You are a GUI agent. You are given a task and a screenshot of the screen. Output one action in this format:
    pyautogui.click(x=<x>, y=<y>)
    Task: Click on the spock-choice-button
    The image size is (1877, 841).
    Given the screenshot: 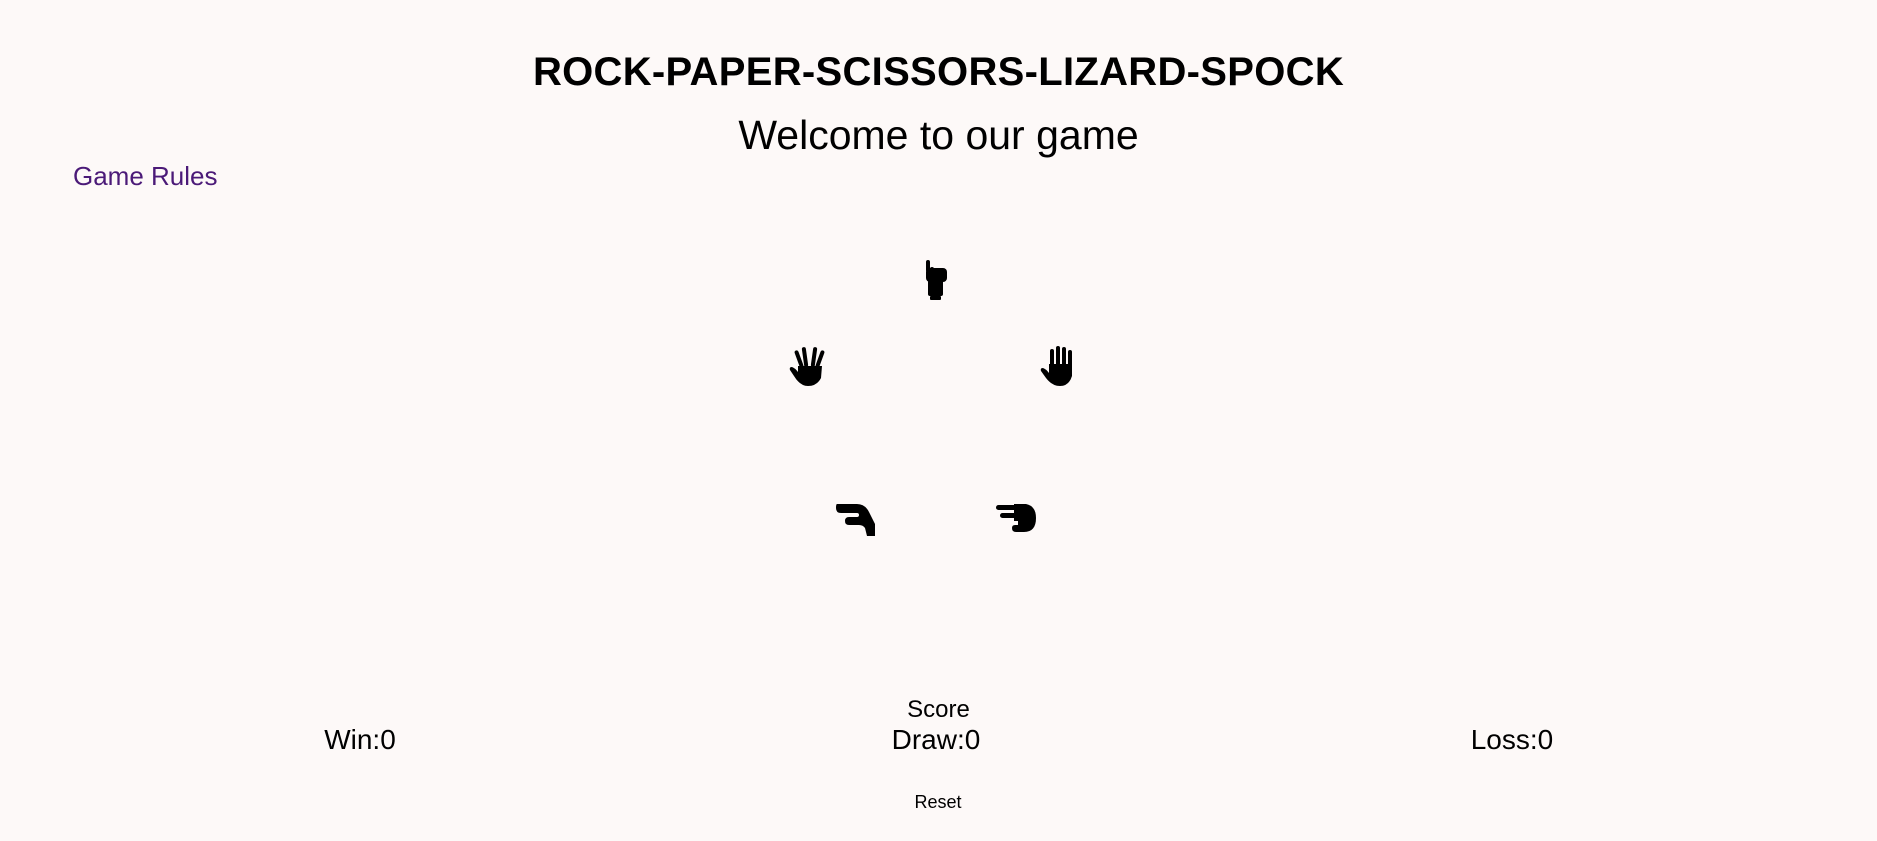 What is the action you would take?
    pyautogui.click(x=810, y=366)
    